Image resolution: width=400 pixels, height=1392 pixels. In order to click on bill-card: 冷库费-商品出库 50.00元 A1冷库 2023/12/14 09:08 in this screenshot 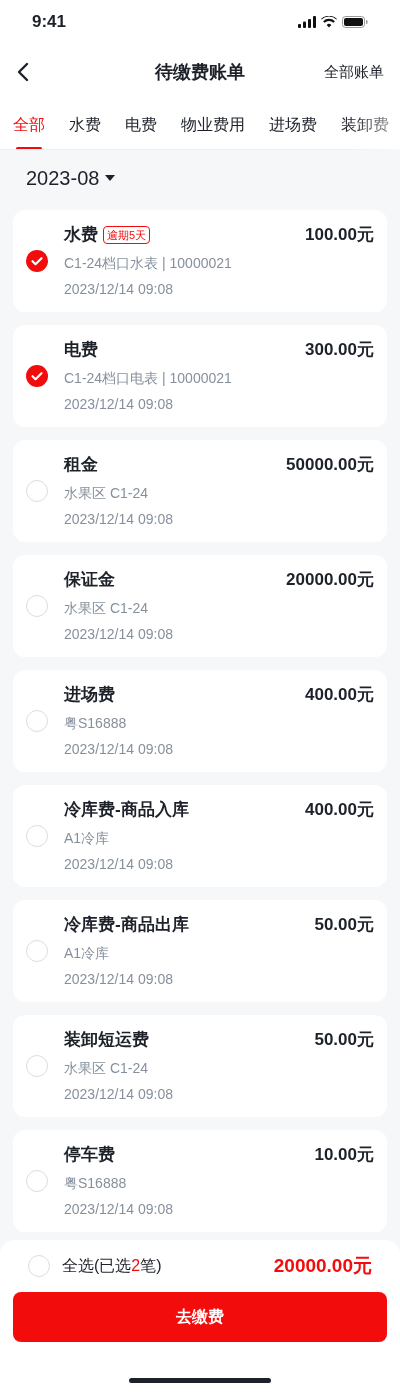, I will do `click(200, 951)`.